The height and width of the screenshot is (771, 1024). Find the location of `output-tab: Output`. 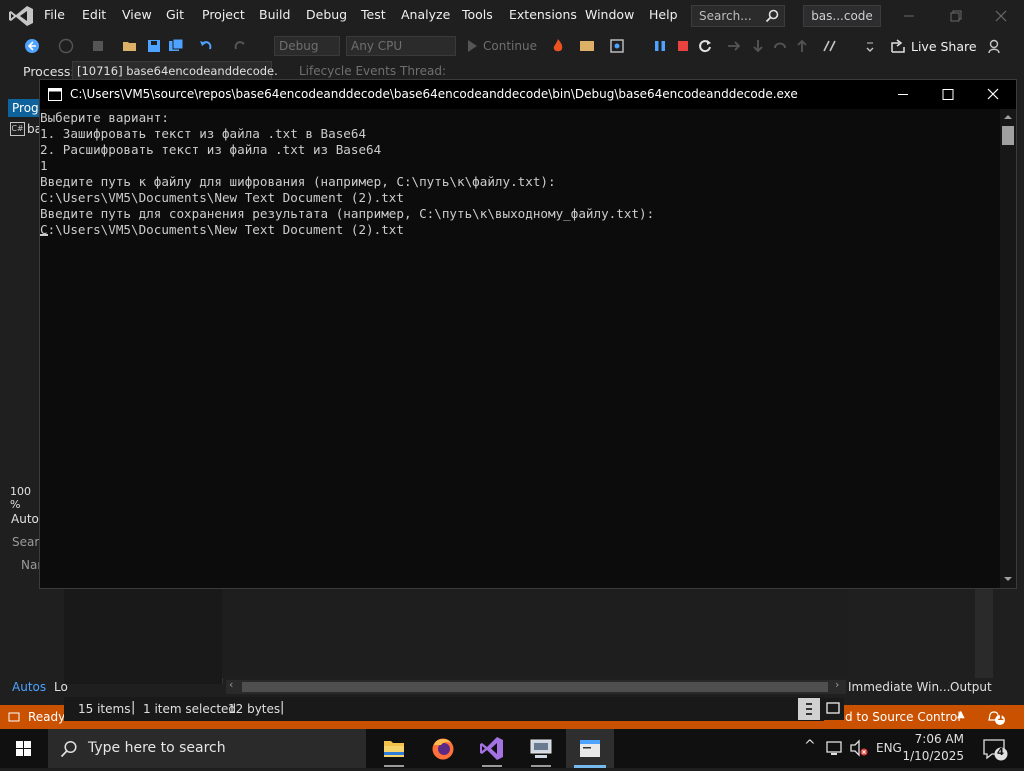

output-tab: Output is located at coordinates (971, 687).